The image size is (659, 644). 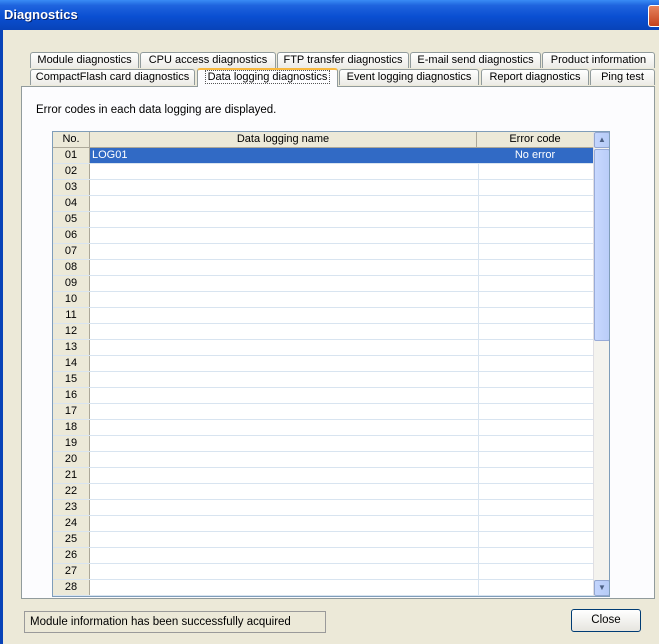 I want to click on vertical-scrollbar: ▲ ▼, so click(x=601, y=364).